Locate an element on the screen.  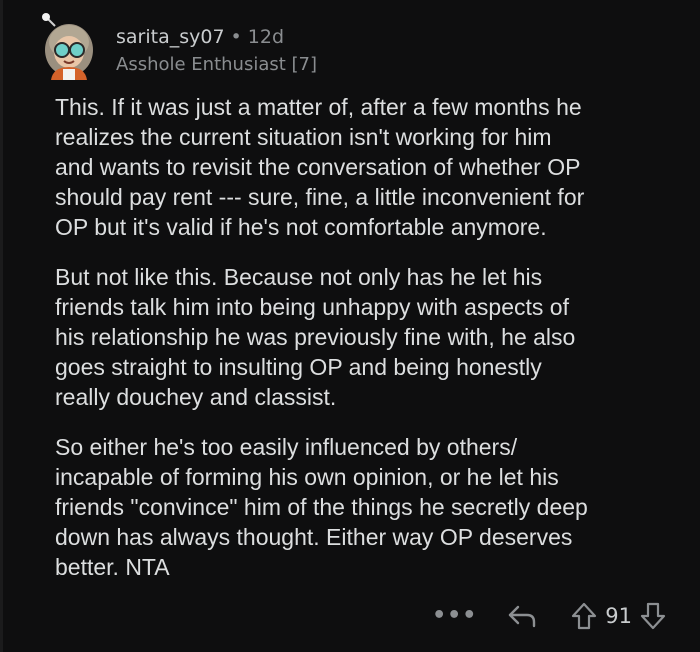
upvote-button is located at coordinates (584, 616).